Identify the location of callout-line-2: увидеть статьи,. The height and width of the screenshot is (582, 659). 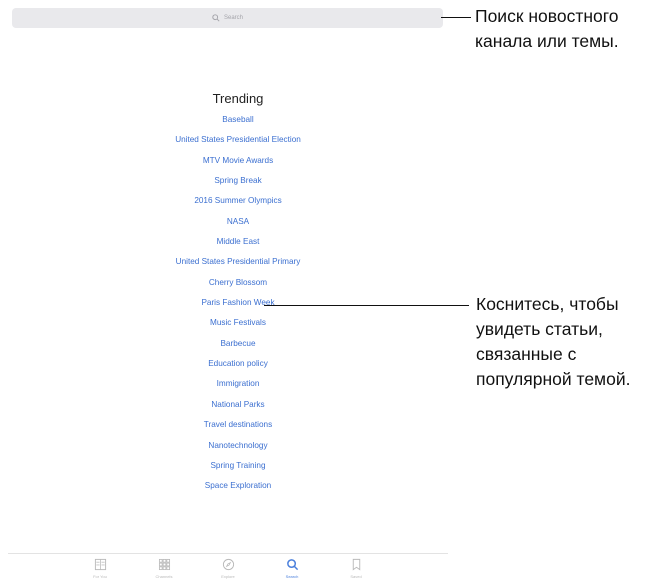
(539, 329).